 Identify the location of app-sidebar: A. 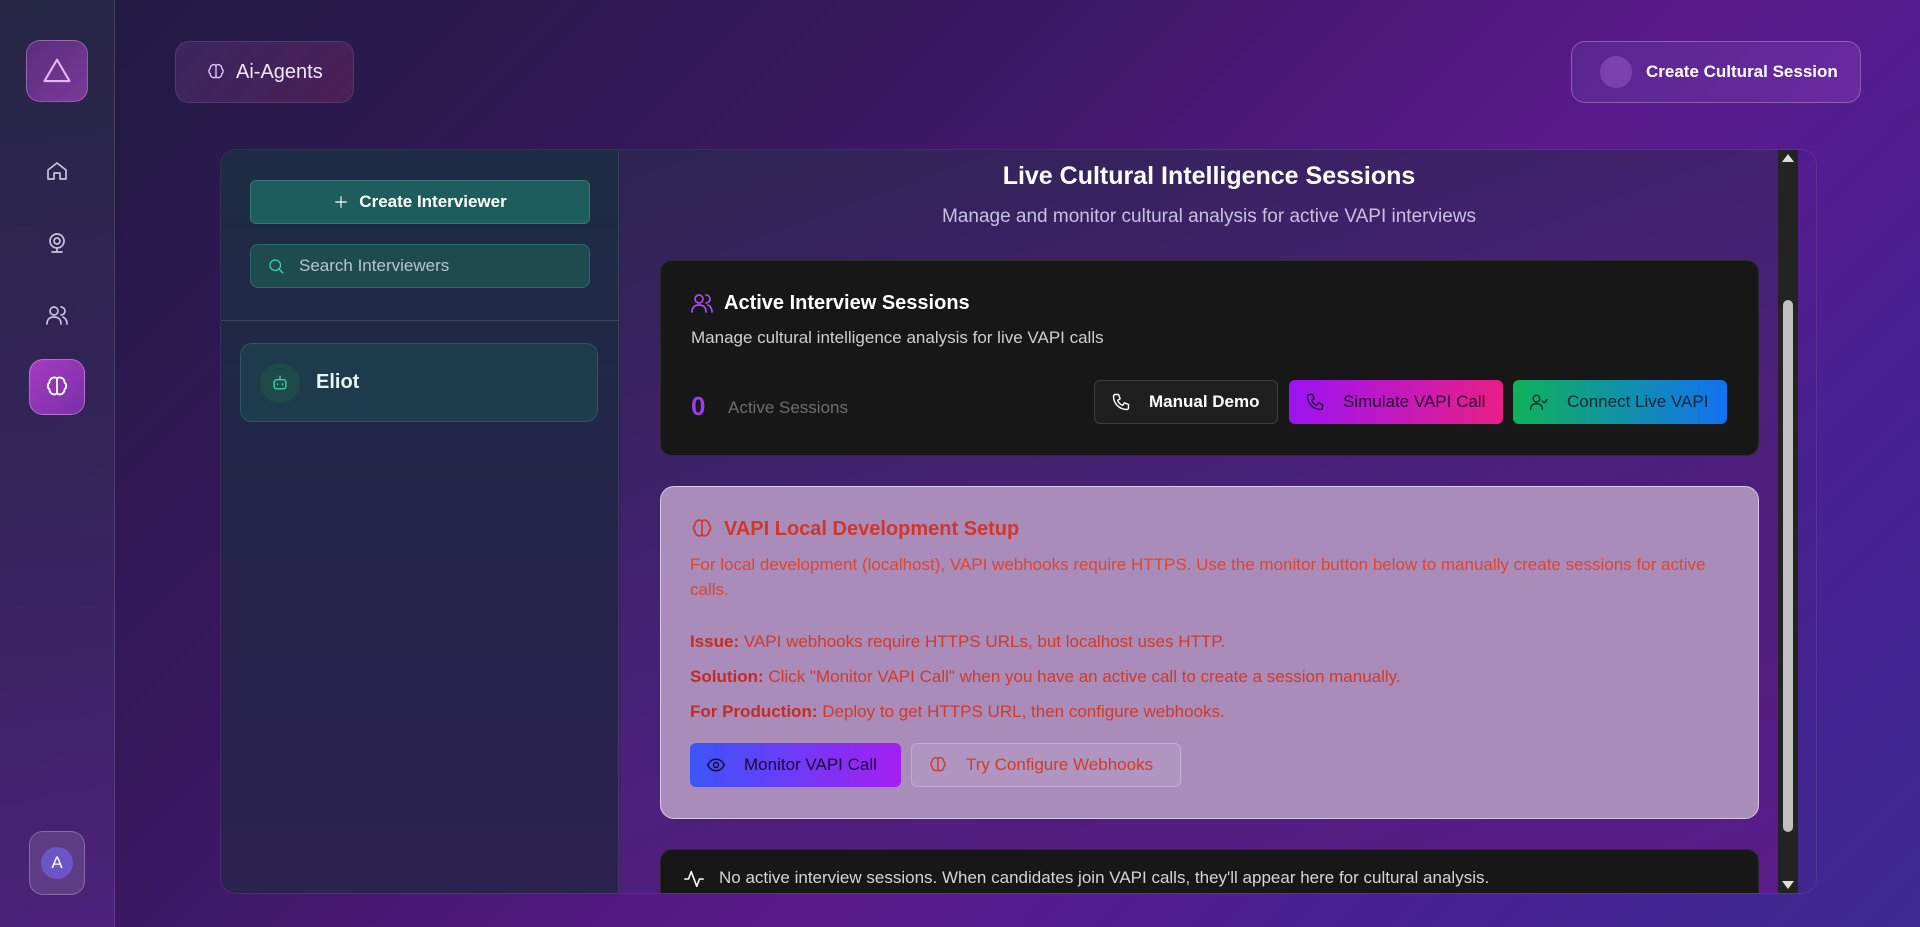
(57, 463).